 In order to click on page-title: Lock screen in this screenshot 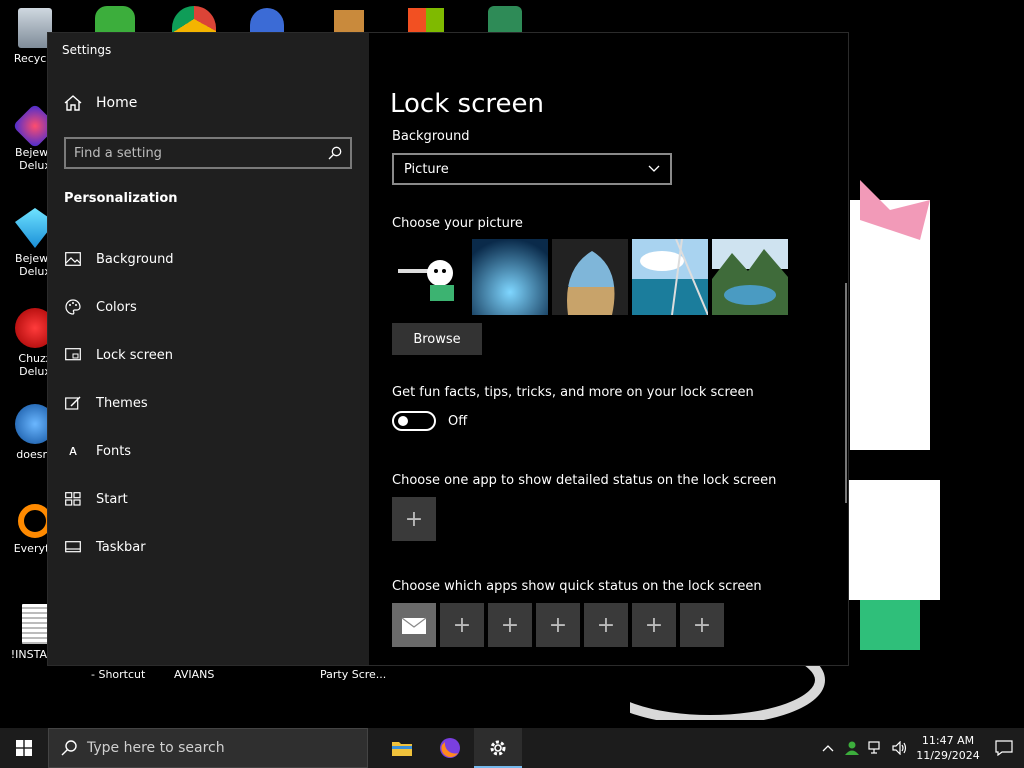, I will do `click(467, 104)`.